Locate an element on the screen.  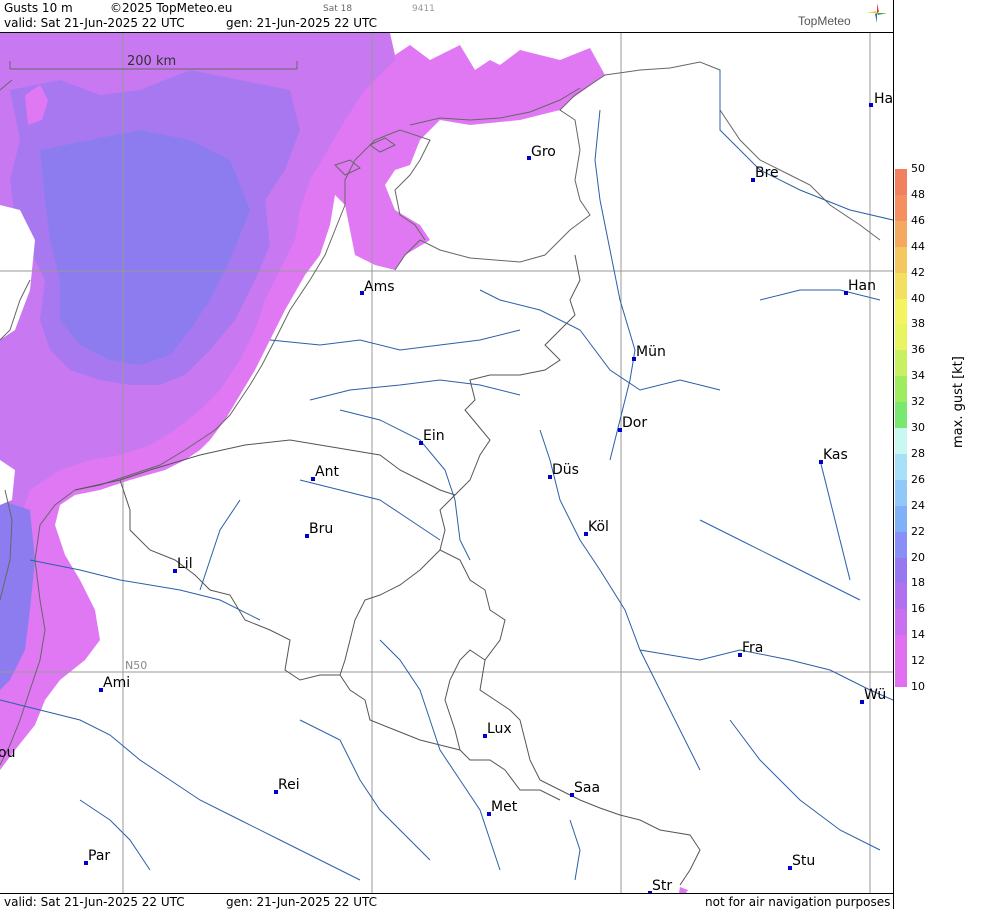
svg-text: Met is located at coordinates (504, 807).